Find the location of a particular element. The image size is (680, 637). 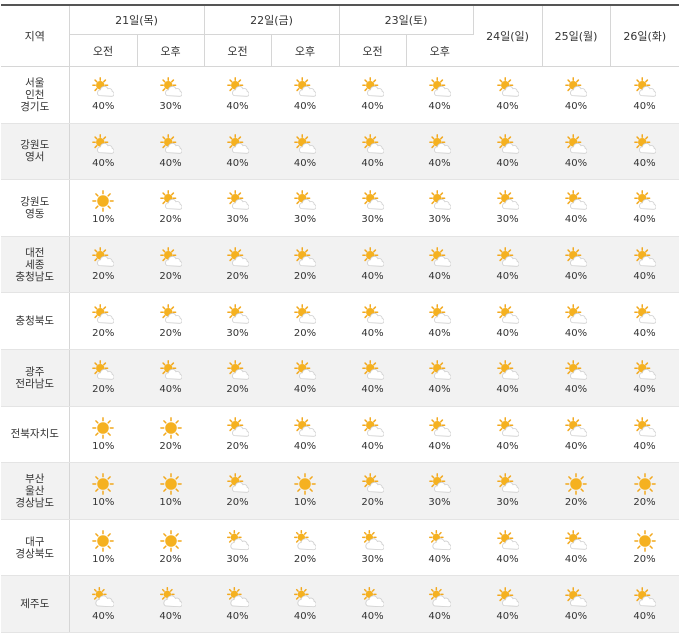

am-header: 오전 is located at coordinates (373, 50).